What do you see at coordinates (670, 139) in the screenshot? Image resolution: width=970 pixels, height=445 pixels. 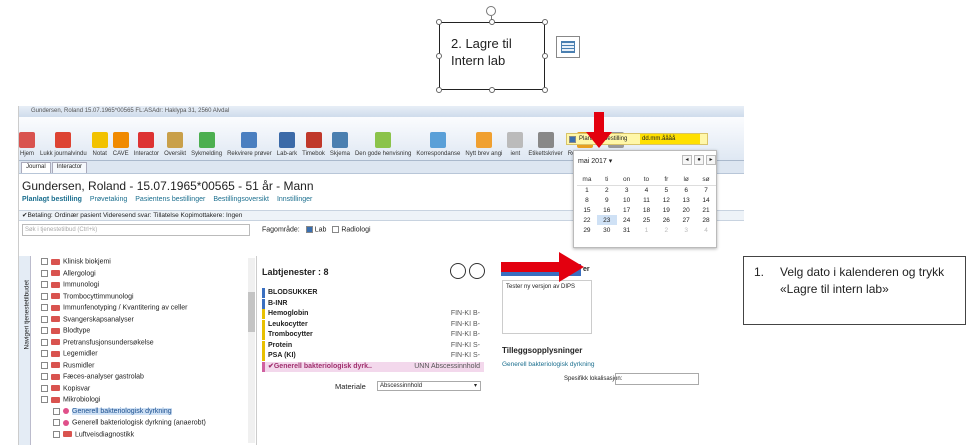 I see `date-input: dd.mm.åååå` at bounding box center [670, 139].